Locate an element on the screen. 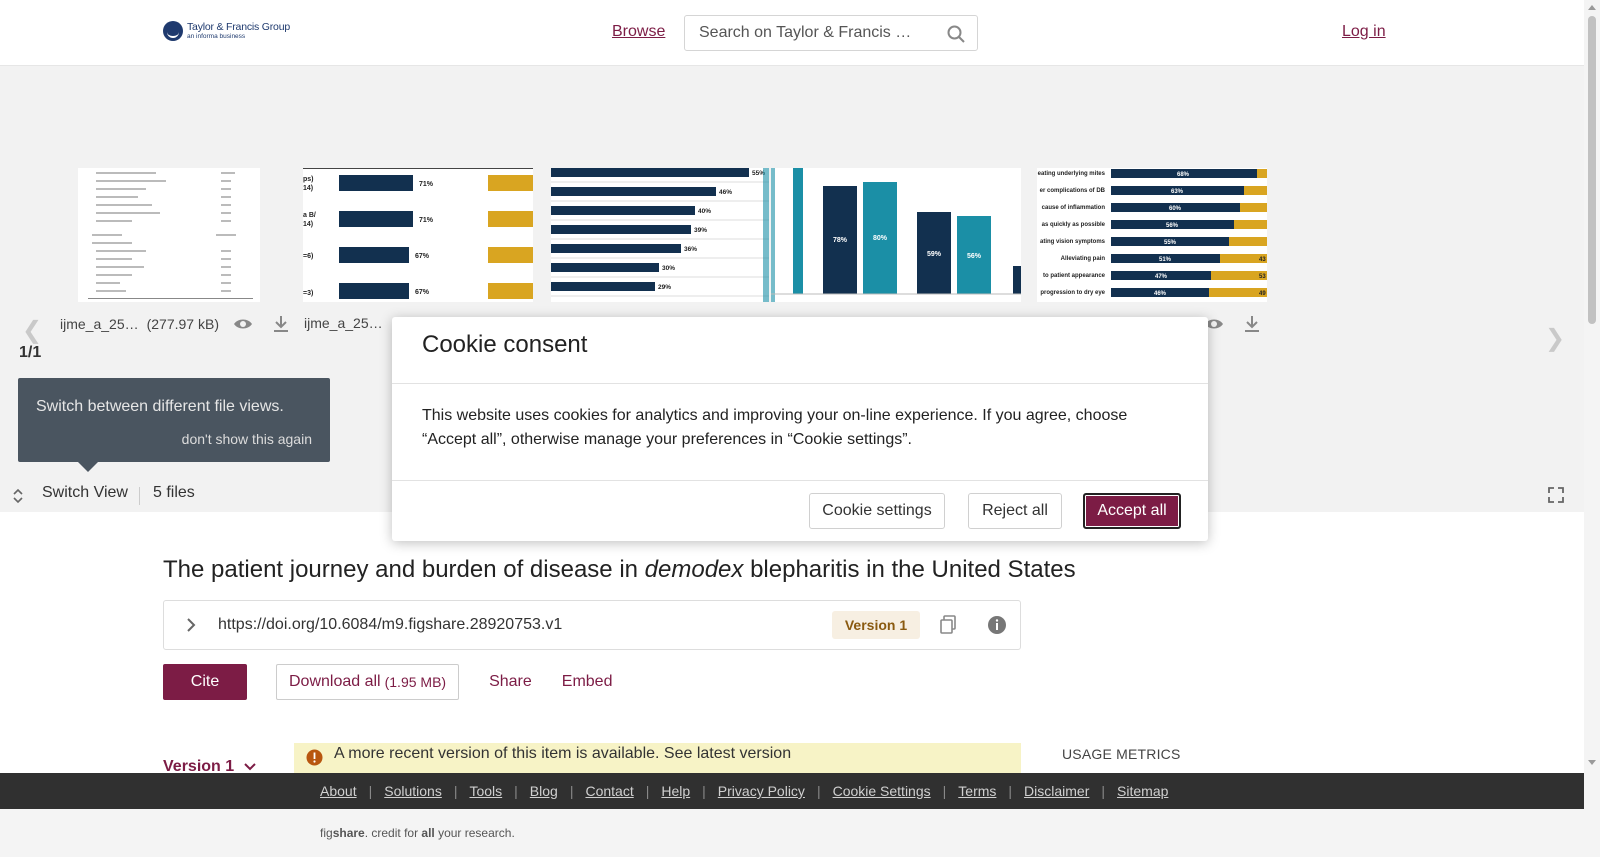 This screenshot has height=857, width=1600. reject-all-button: Reject all is located at coordinates (1015, 511).